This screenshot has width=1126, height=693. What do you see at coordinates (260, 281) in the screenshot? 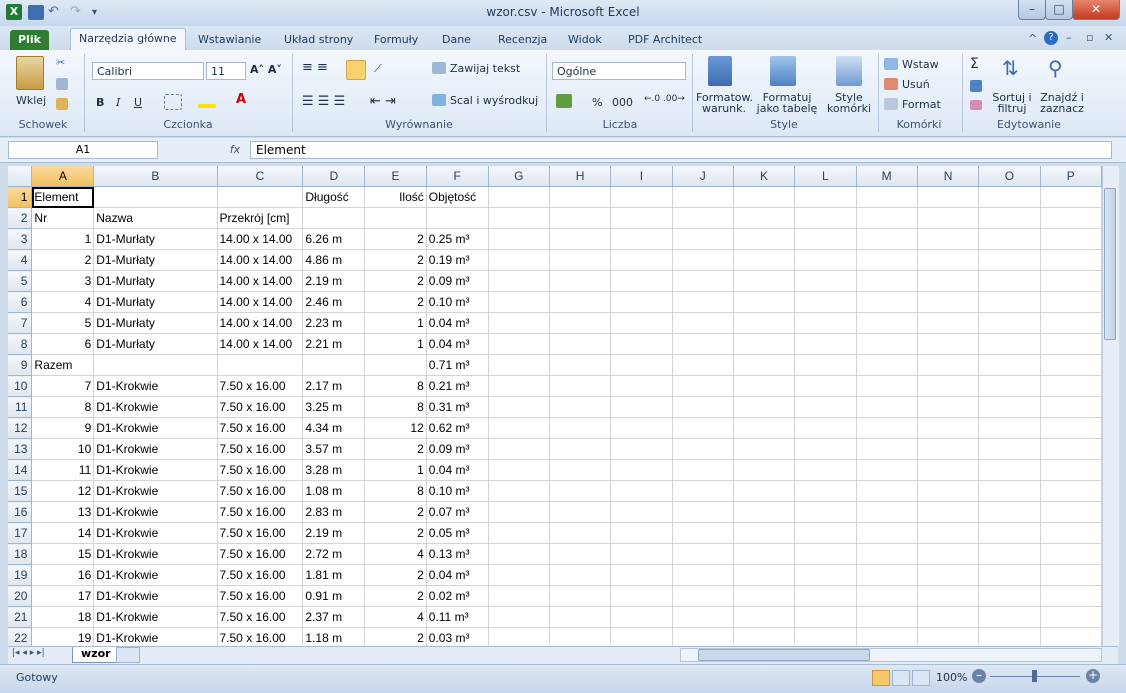
I see `cell: 14.00 x 14.00` at bounding box center [260, 281].